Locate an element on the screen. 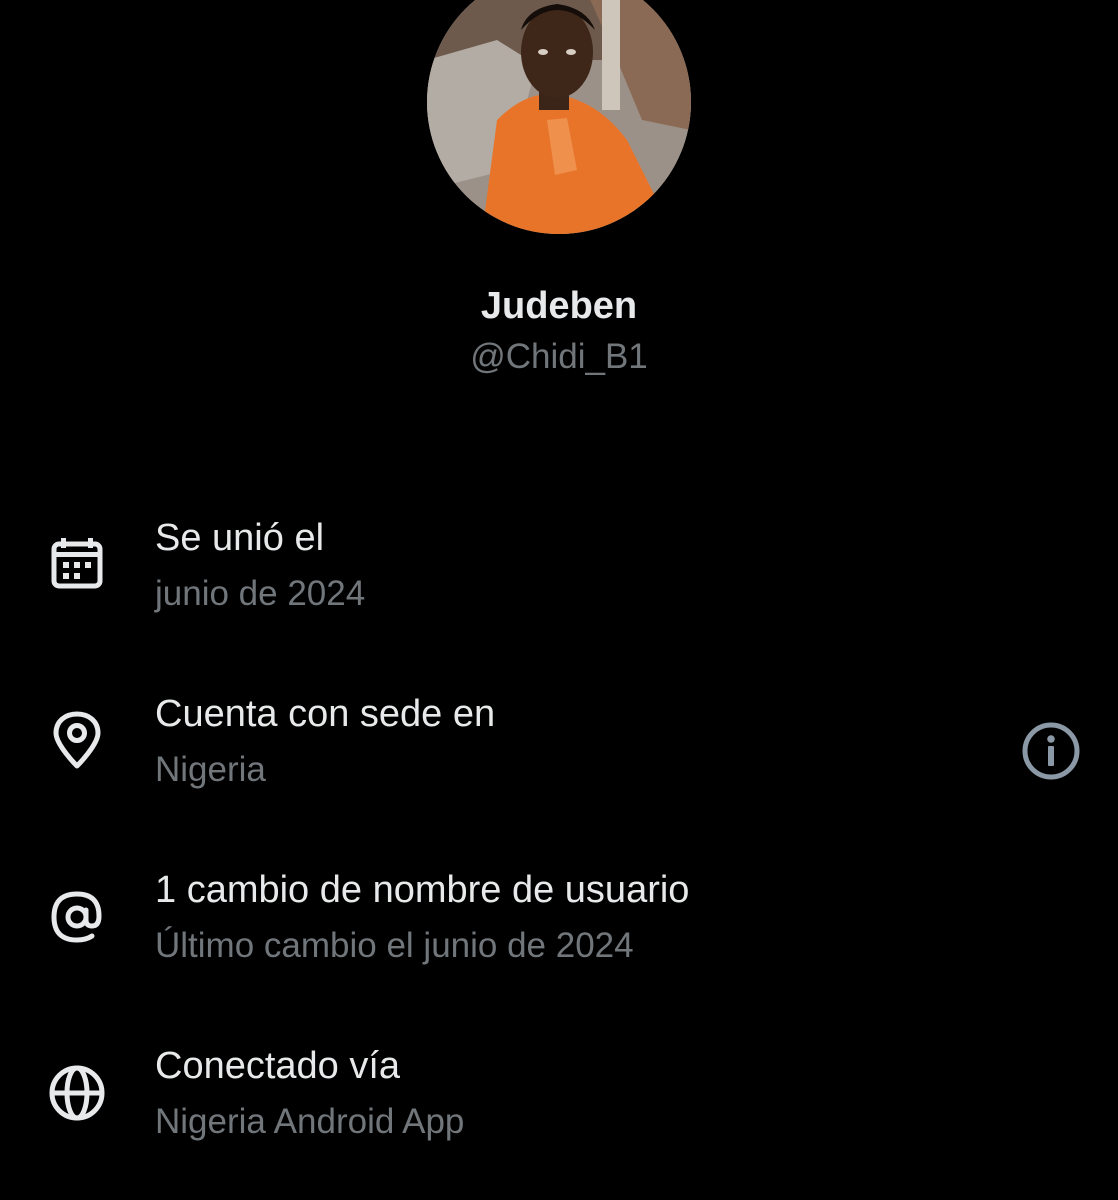 This screenshot has height=1200, width=1118. globe-icon is located at coordinates (77, 1093).